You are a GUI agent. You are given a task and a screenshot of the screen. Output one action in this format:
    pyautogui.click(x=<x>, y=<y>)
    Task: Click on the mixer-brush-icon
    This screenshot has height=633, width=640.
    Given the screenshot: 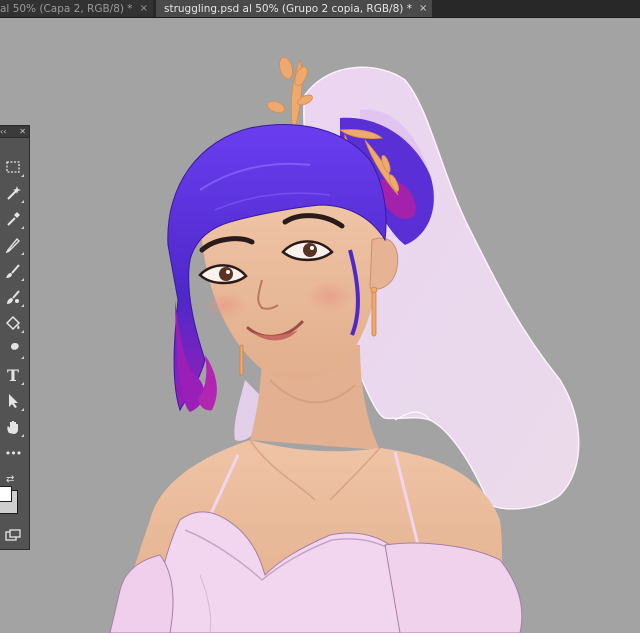 What is the action you would take?
    pyautogui.click(x=13, y=297)
    